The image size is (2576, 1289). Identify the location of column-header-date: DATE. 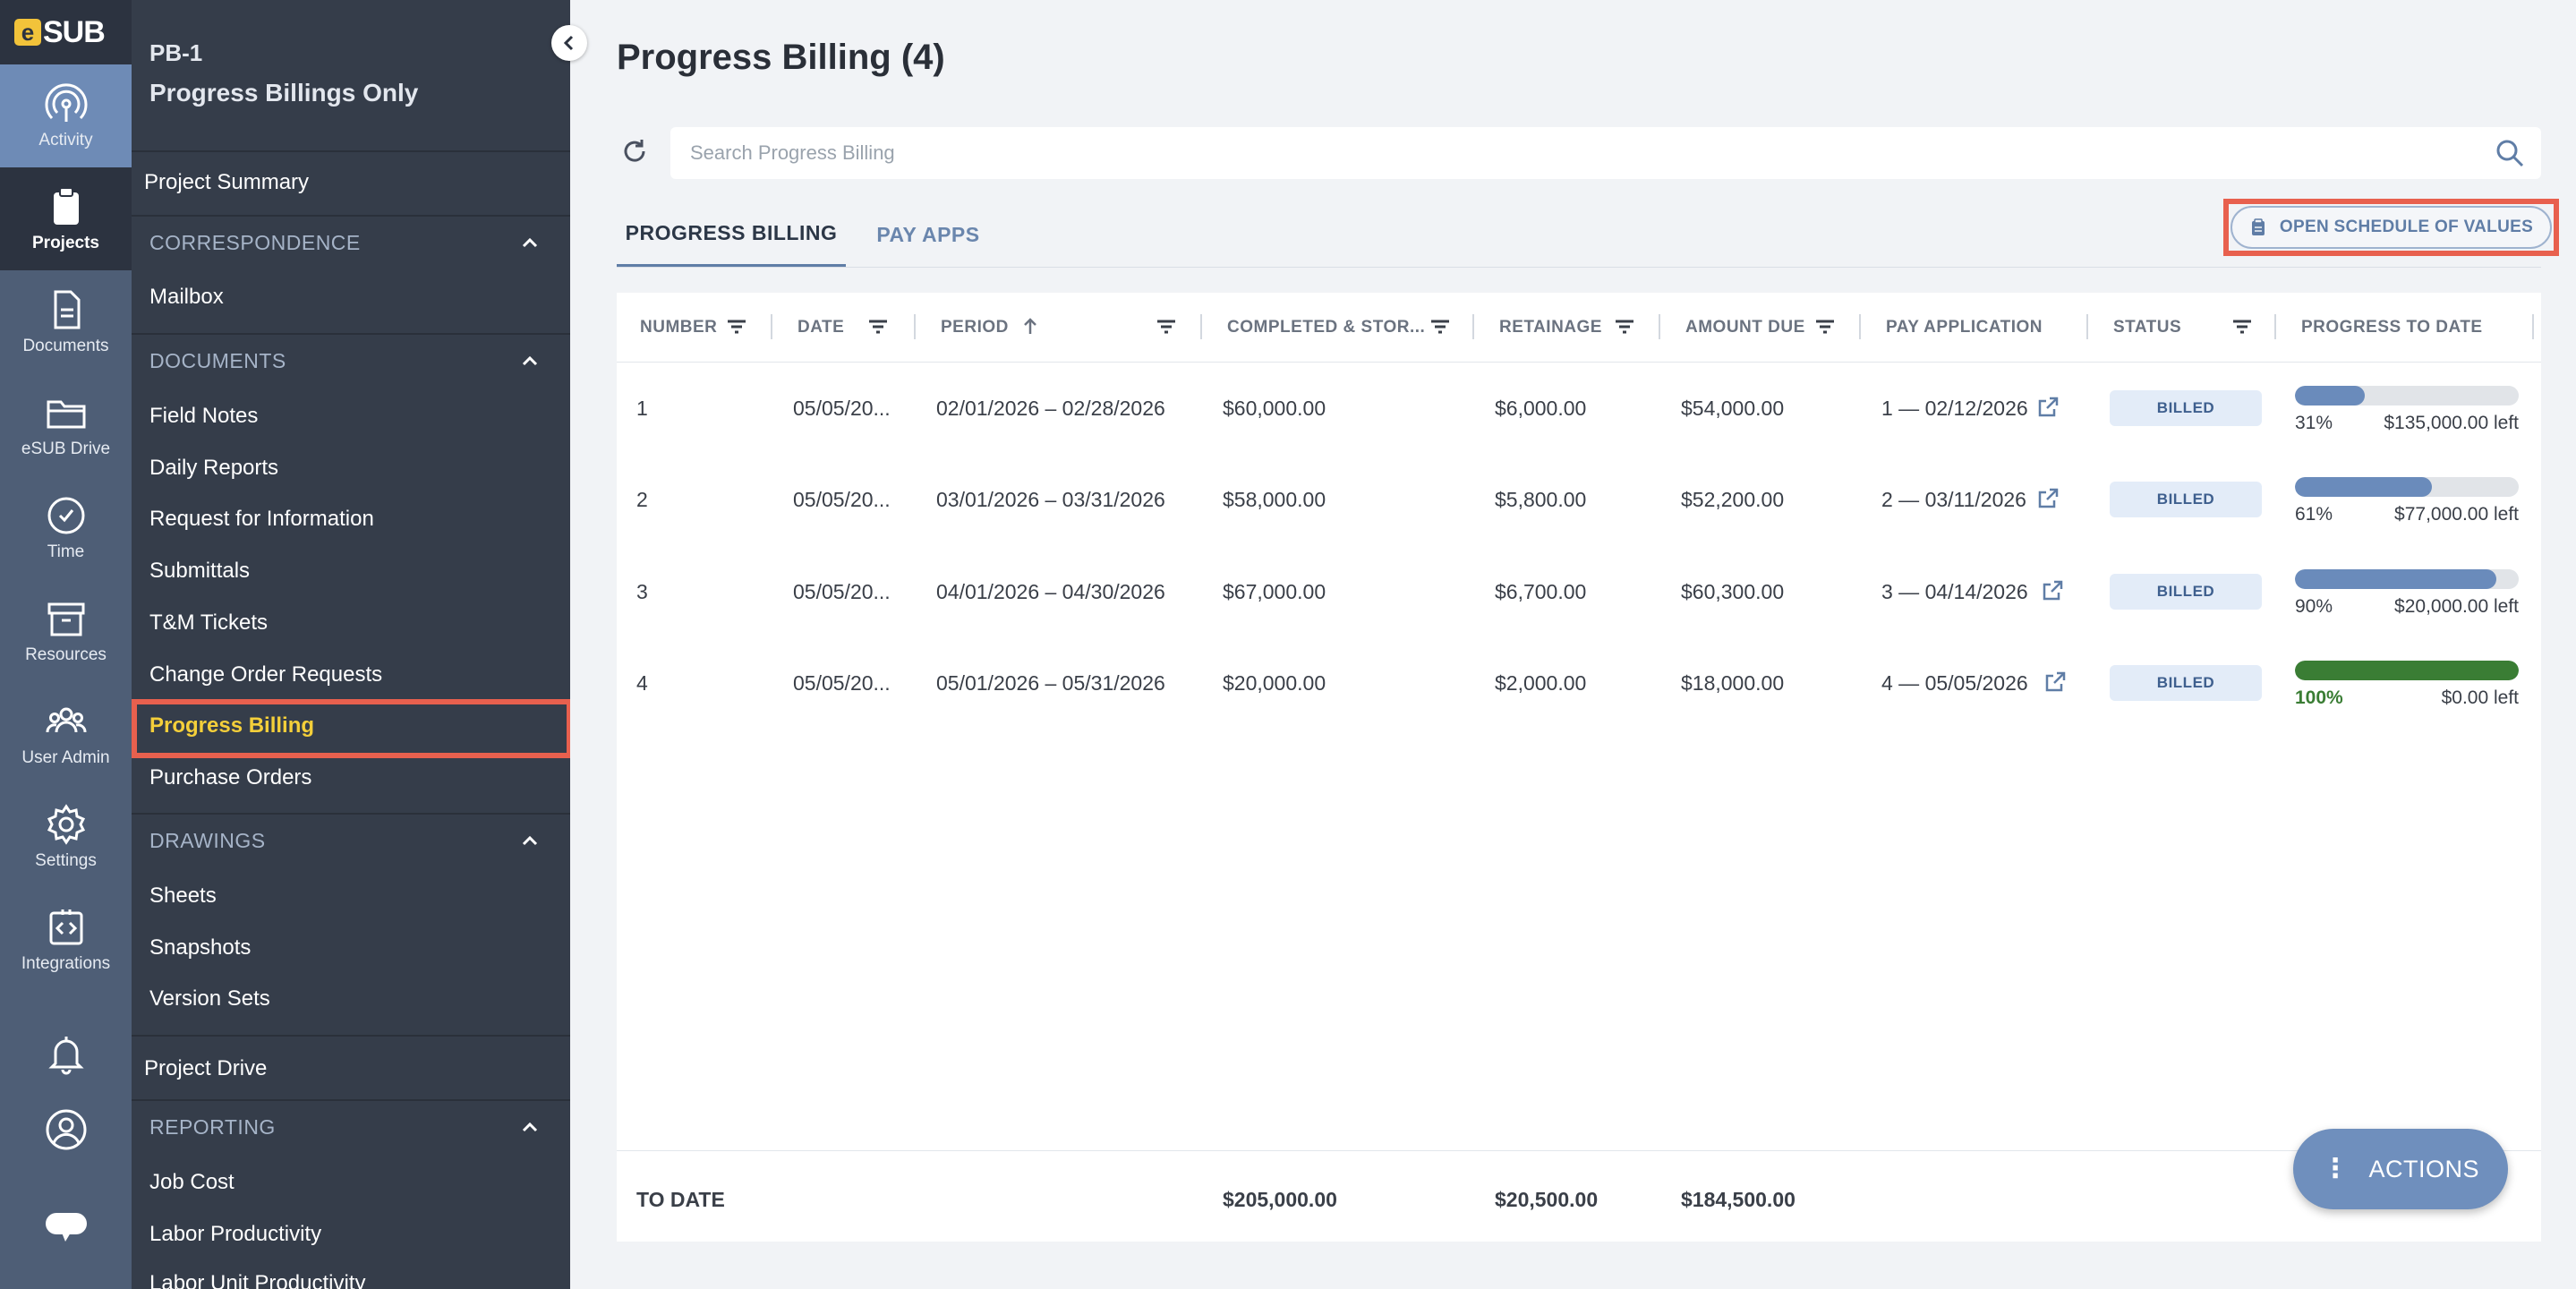
(821, 328).